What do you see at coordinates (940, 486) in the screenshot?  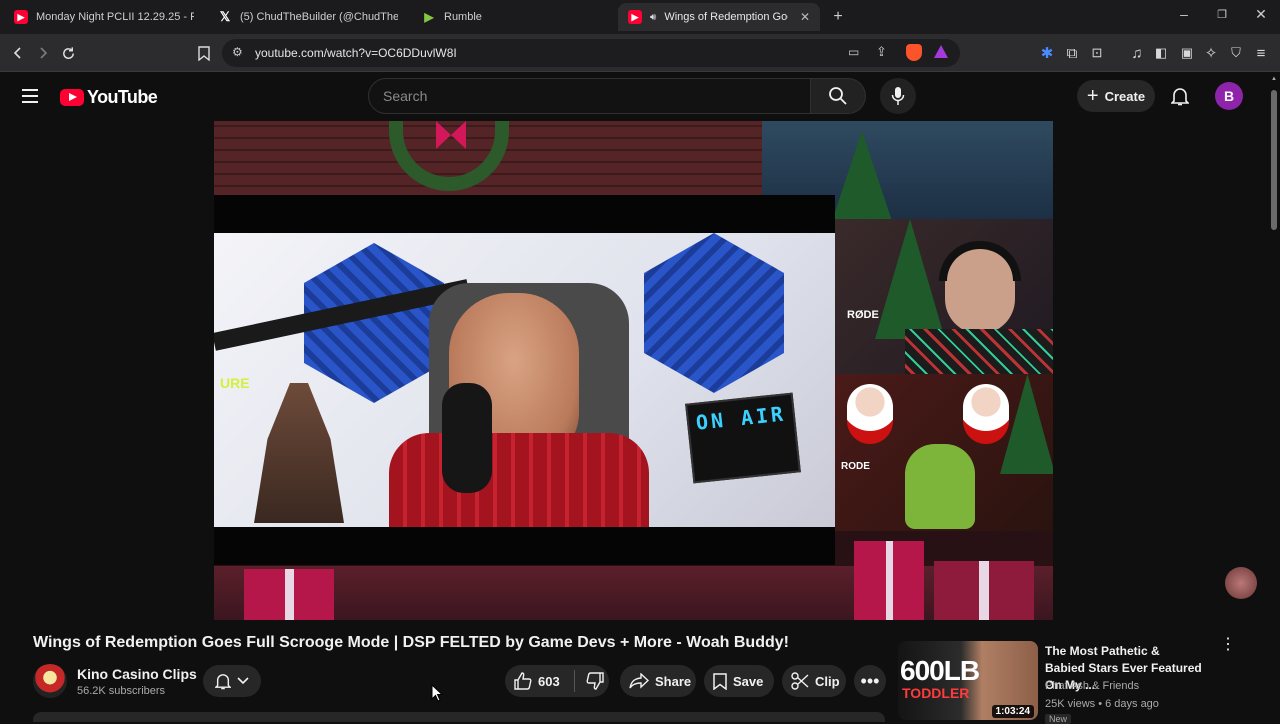 I see `grinch-costume` at bounding box center [940, 486].